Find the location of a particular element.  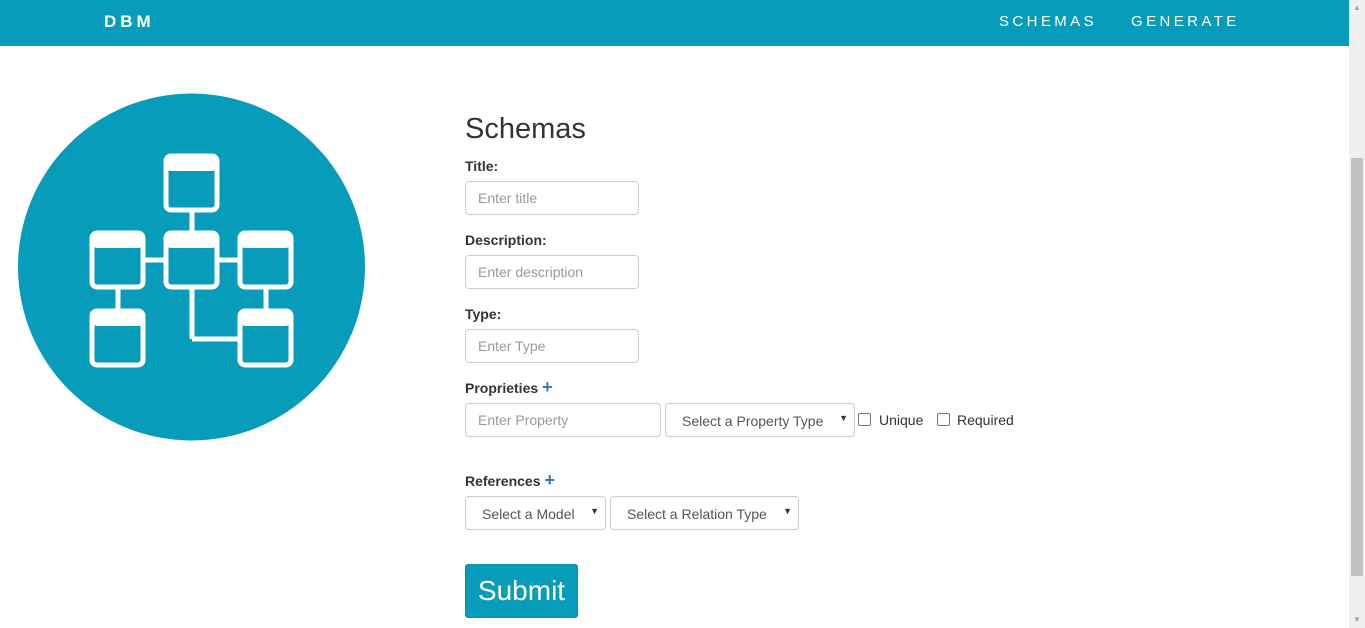

properties-header: Proprieties + is located at coordinates (509, 387).